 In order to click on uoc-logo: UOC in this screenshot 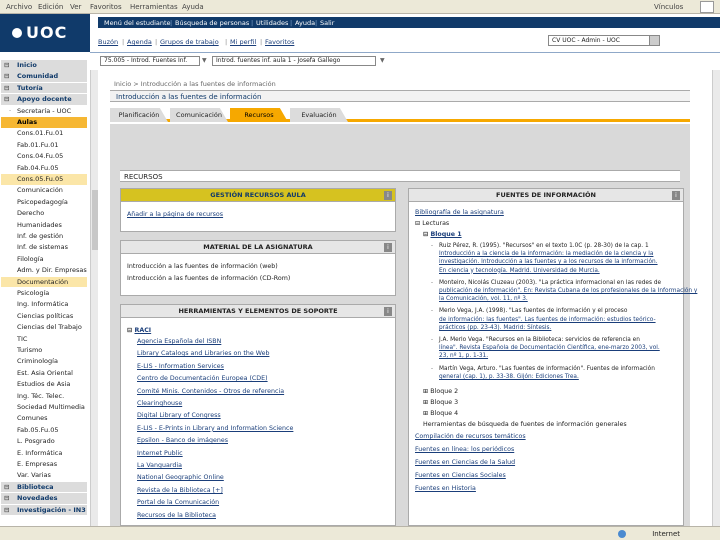, I will do `click(45, 33)`.